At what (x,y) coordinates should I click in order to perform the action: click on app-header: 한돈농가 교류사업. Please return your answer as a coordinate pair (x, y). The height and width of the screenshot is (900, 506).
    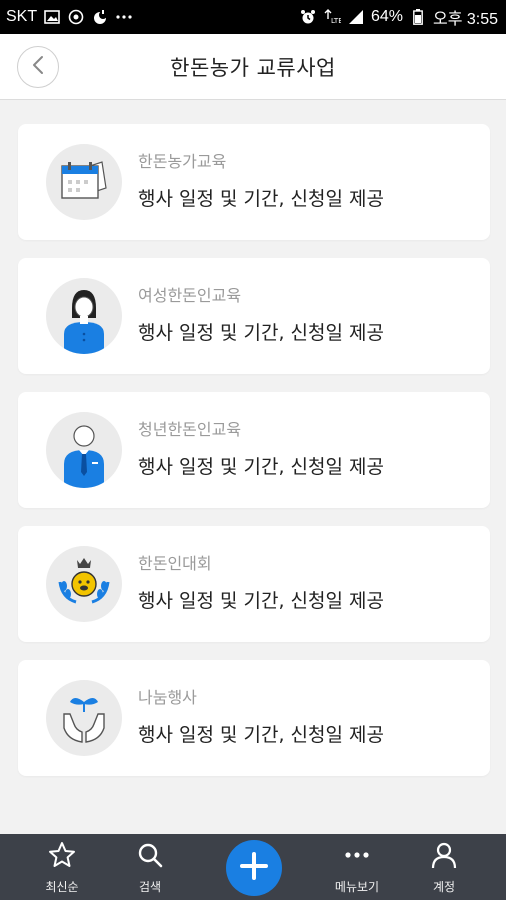
    Looking at the image, I should click on (253, 67).